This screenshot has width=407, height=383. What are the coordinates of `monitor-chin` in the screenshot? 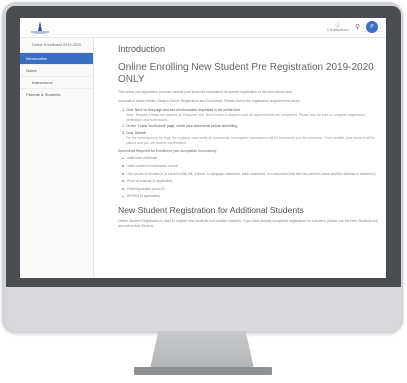 It's located at (203, 309).